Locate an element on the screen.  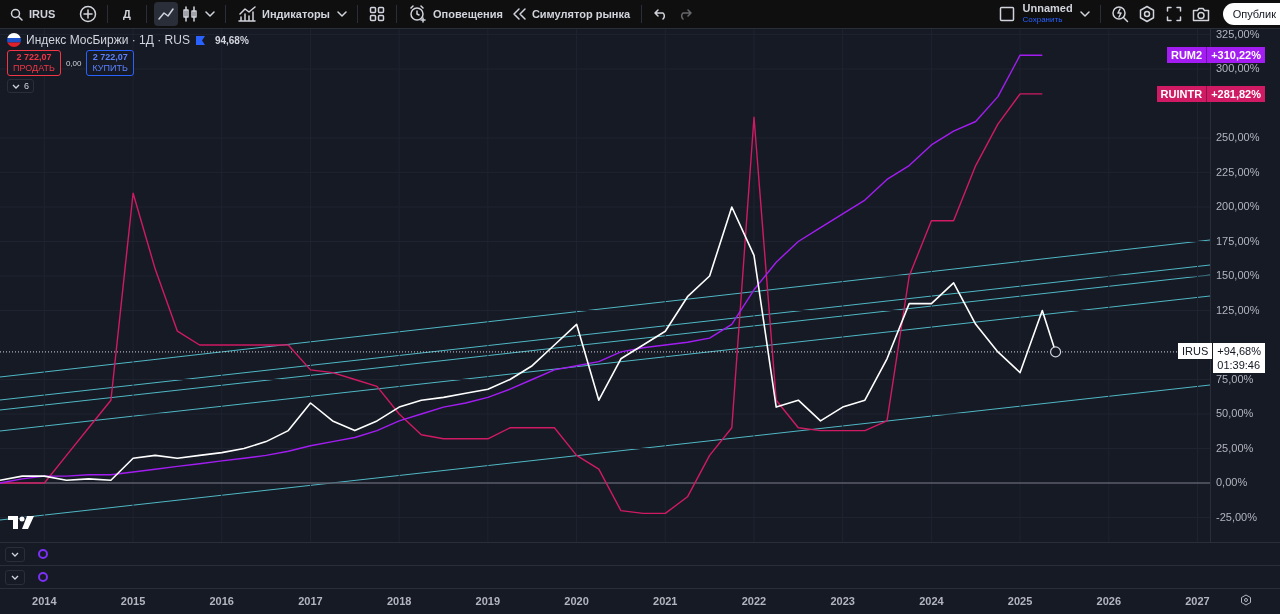
fullscreen-icon is located at coordinates (1173, 14).